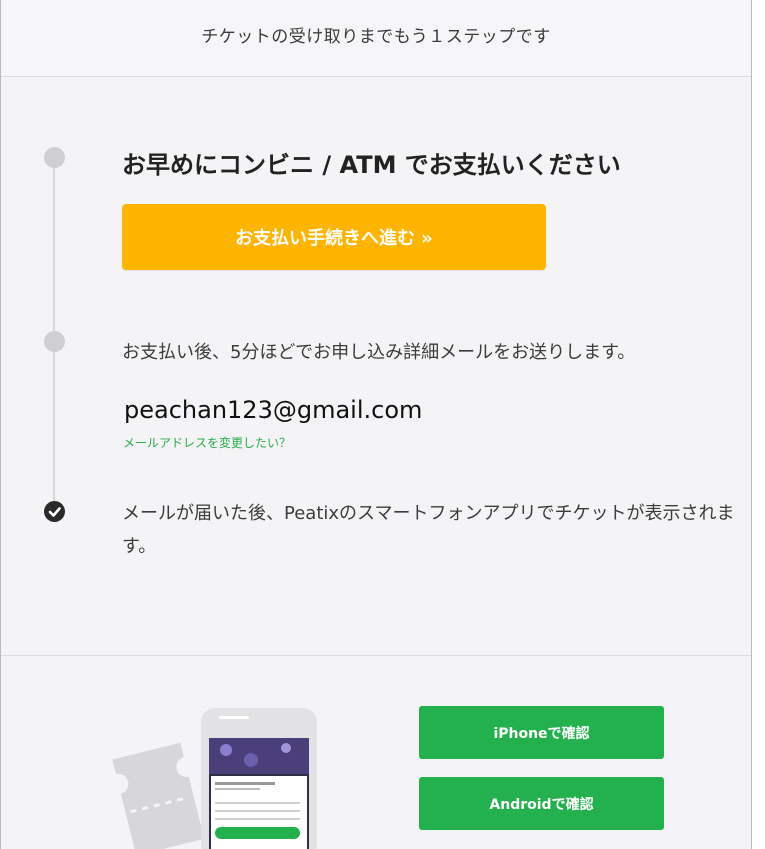 The width and height of the screenshot is (765, 849). What do you see at coordinates (334, 237) in the screenshot?
I see `proceed-to-payment-button: お支払い手続きへ進む »` at bounding box center [334, 237].